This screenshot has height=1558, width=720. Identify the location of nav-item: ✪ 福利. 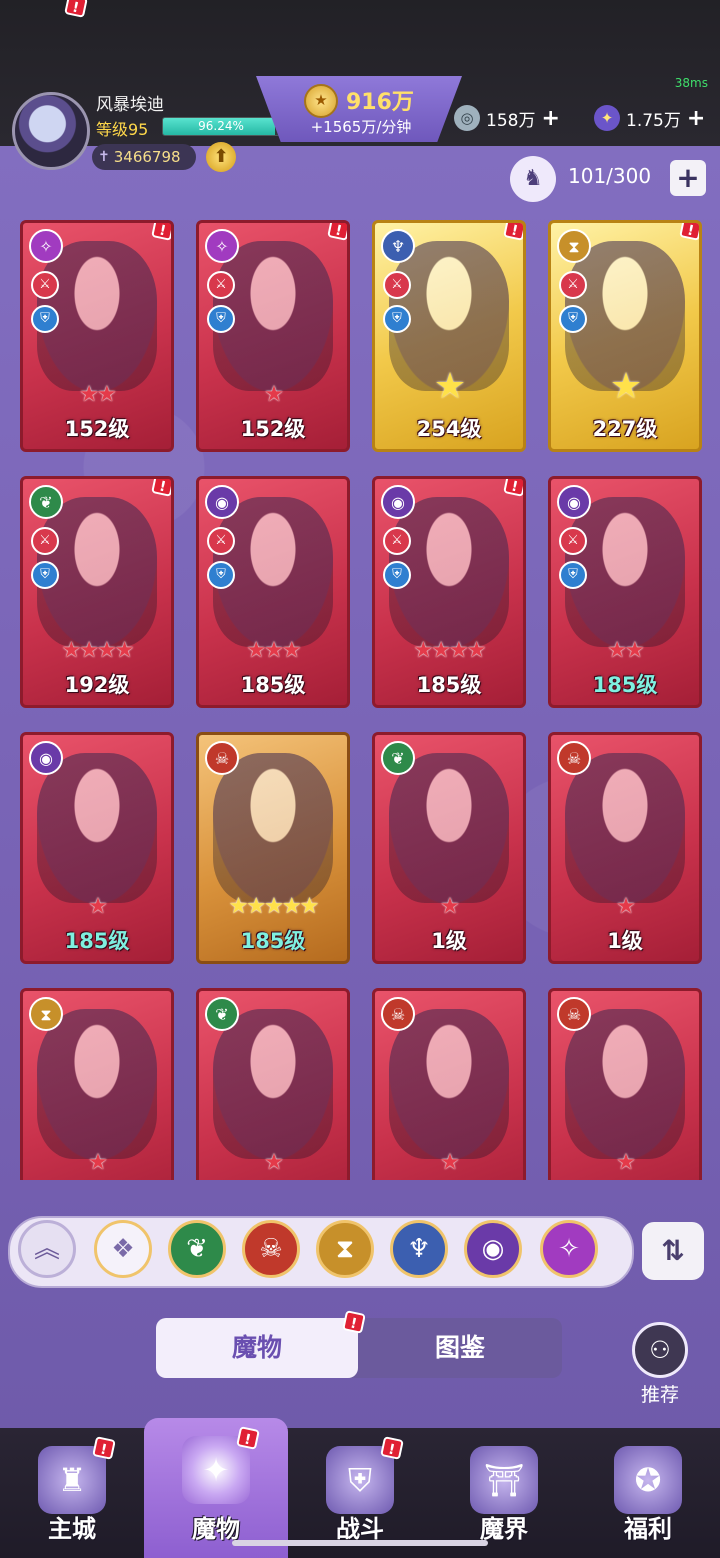
(648, 1493).